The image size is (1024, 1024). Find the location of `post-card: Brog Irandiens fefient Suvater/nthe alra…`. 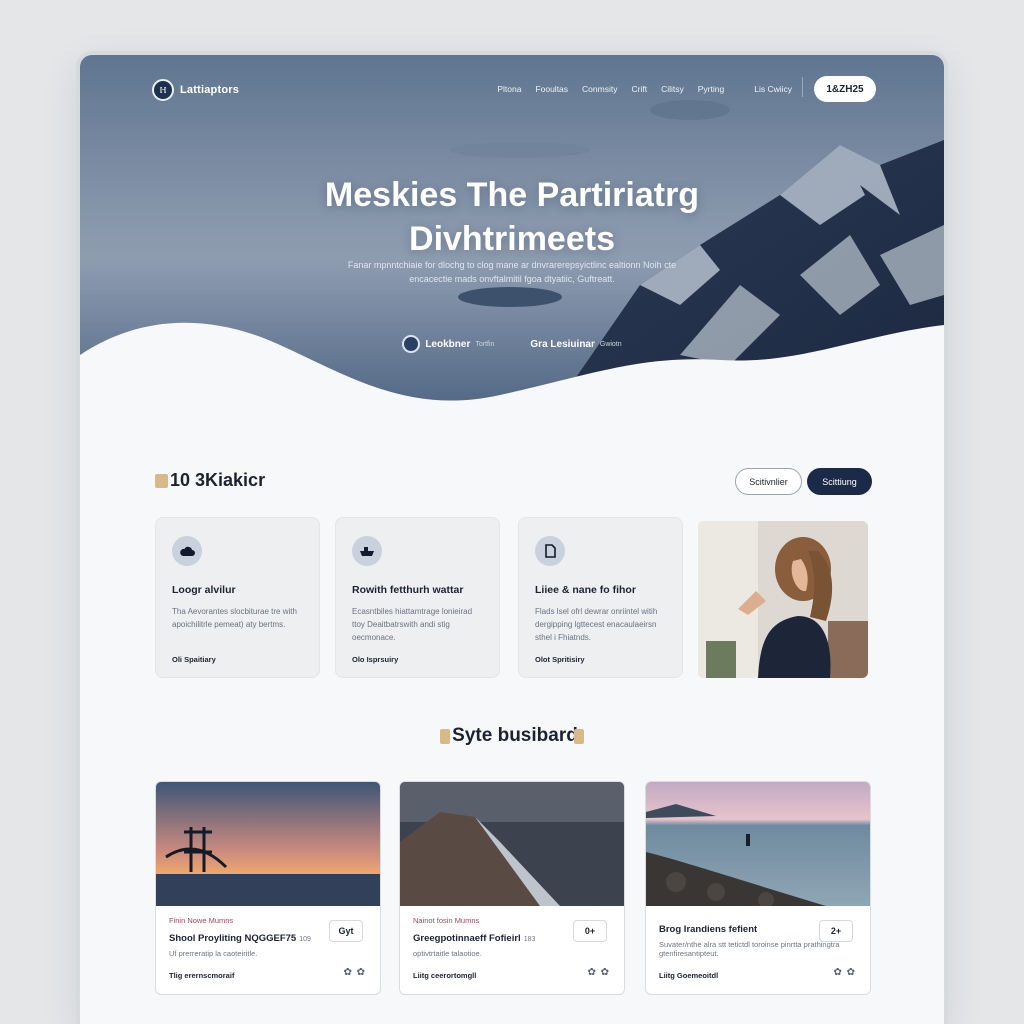

post-card: Brog Irandiens fefient Suvater/nthe alra… is located at coordinates (758, 888).